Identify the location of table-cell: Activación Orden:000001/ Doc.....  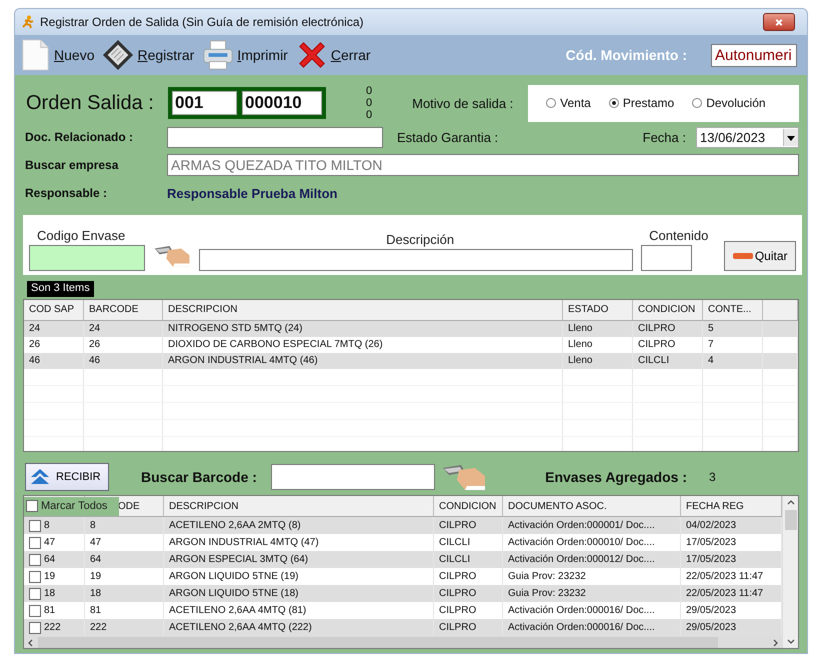
(592, 525).